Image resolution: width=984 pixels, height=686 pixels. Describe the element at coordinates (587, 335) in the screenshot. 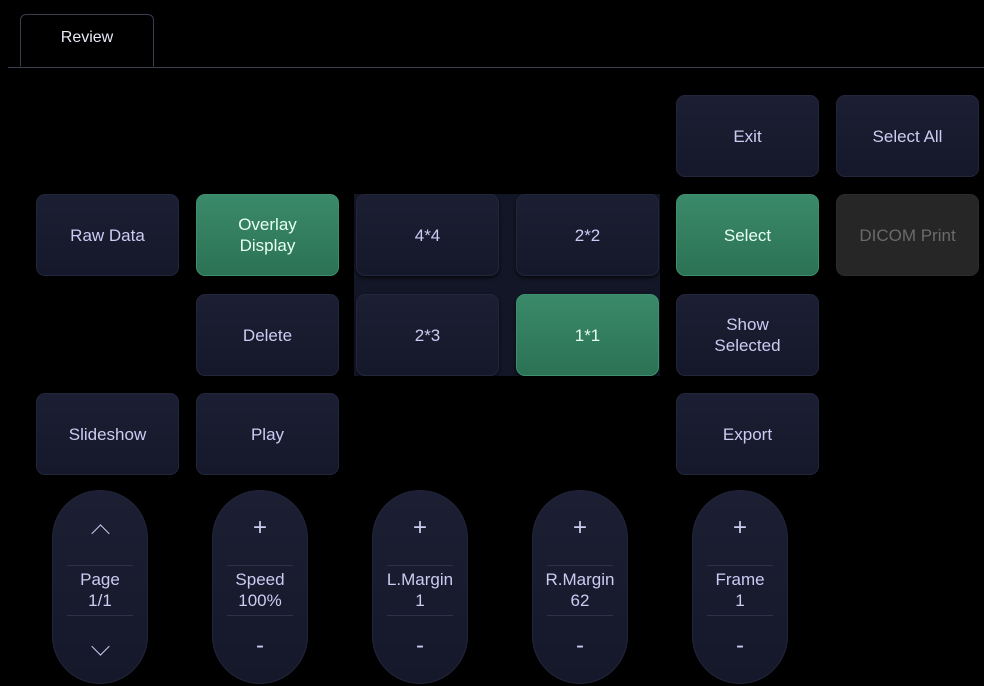

I see `layout-1x1-button: 1*1` at that location.